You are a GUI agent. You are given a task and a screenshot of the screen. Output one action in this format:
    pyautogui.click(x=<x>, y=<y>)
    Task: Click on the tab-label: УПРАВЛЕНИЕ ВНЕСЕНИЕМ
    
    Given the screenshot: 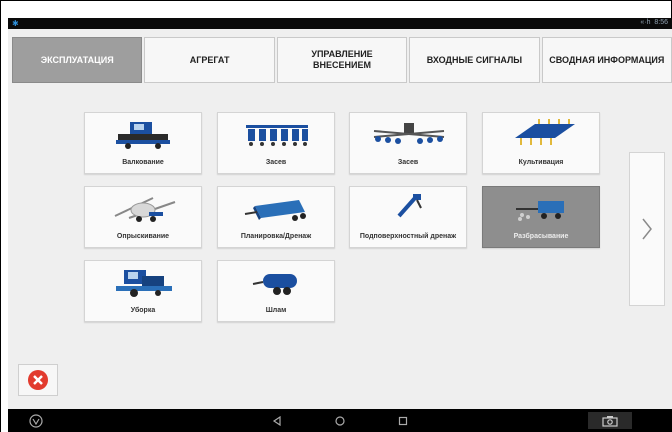 What is the action you would take?
    pyautogui.click(x=342, y=59)
    